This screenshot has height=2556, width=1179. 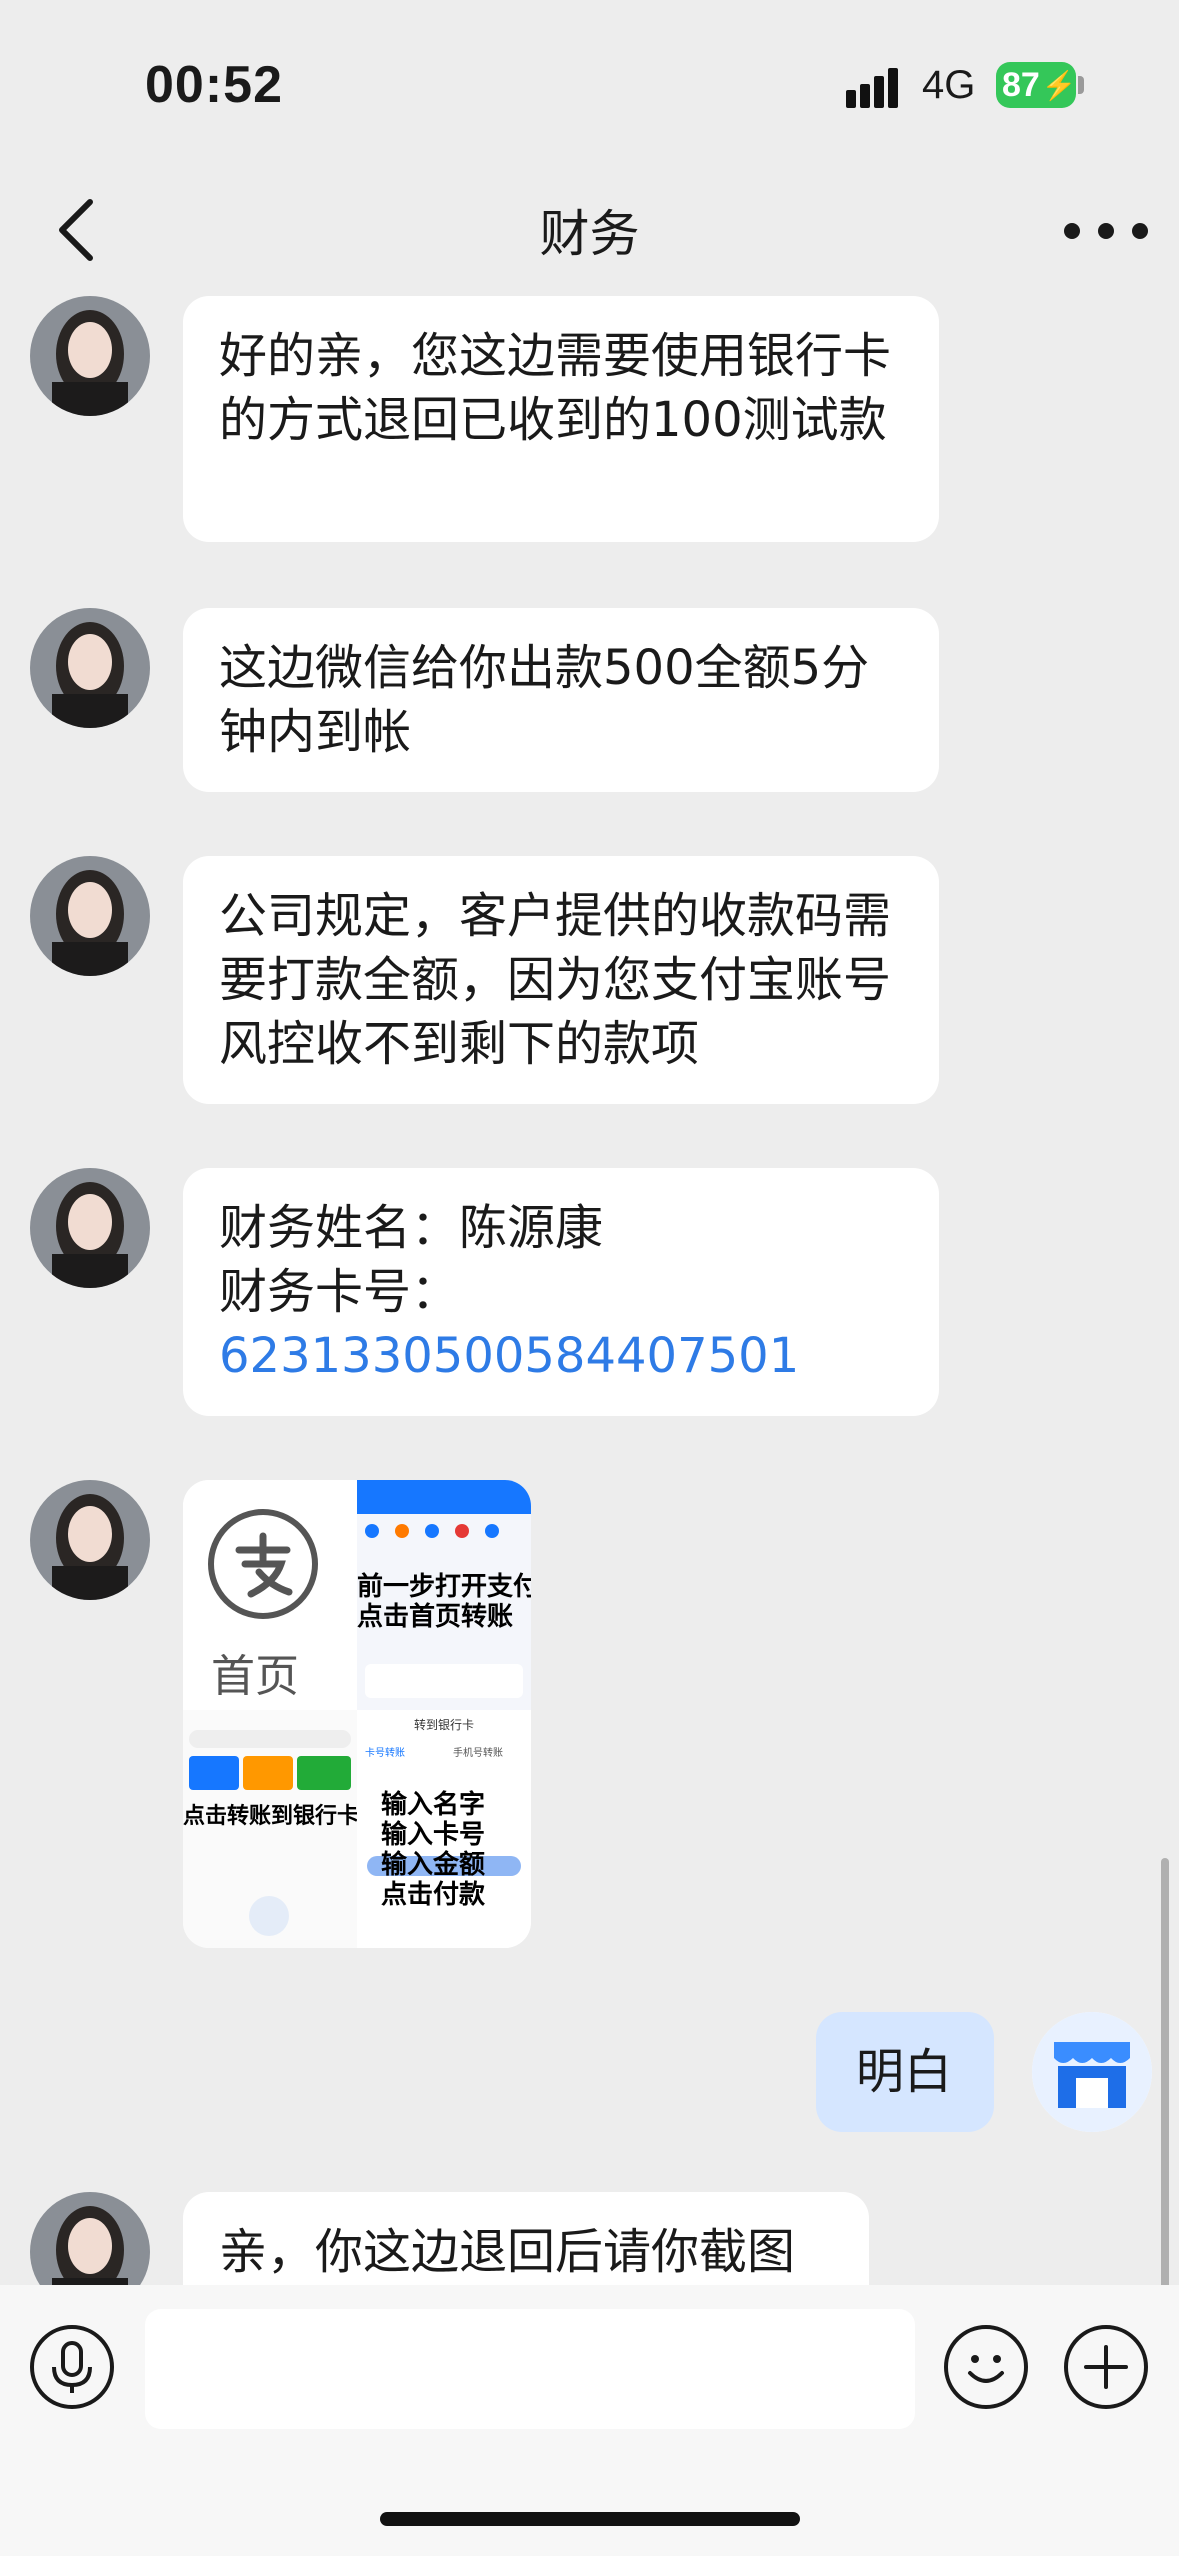 I want to click on signal-icon, so click(x=876, y=88).